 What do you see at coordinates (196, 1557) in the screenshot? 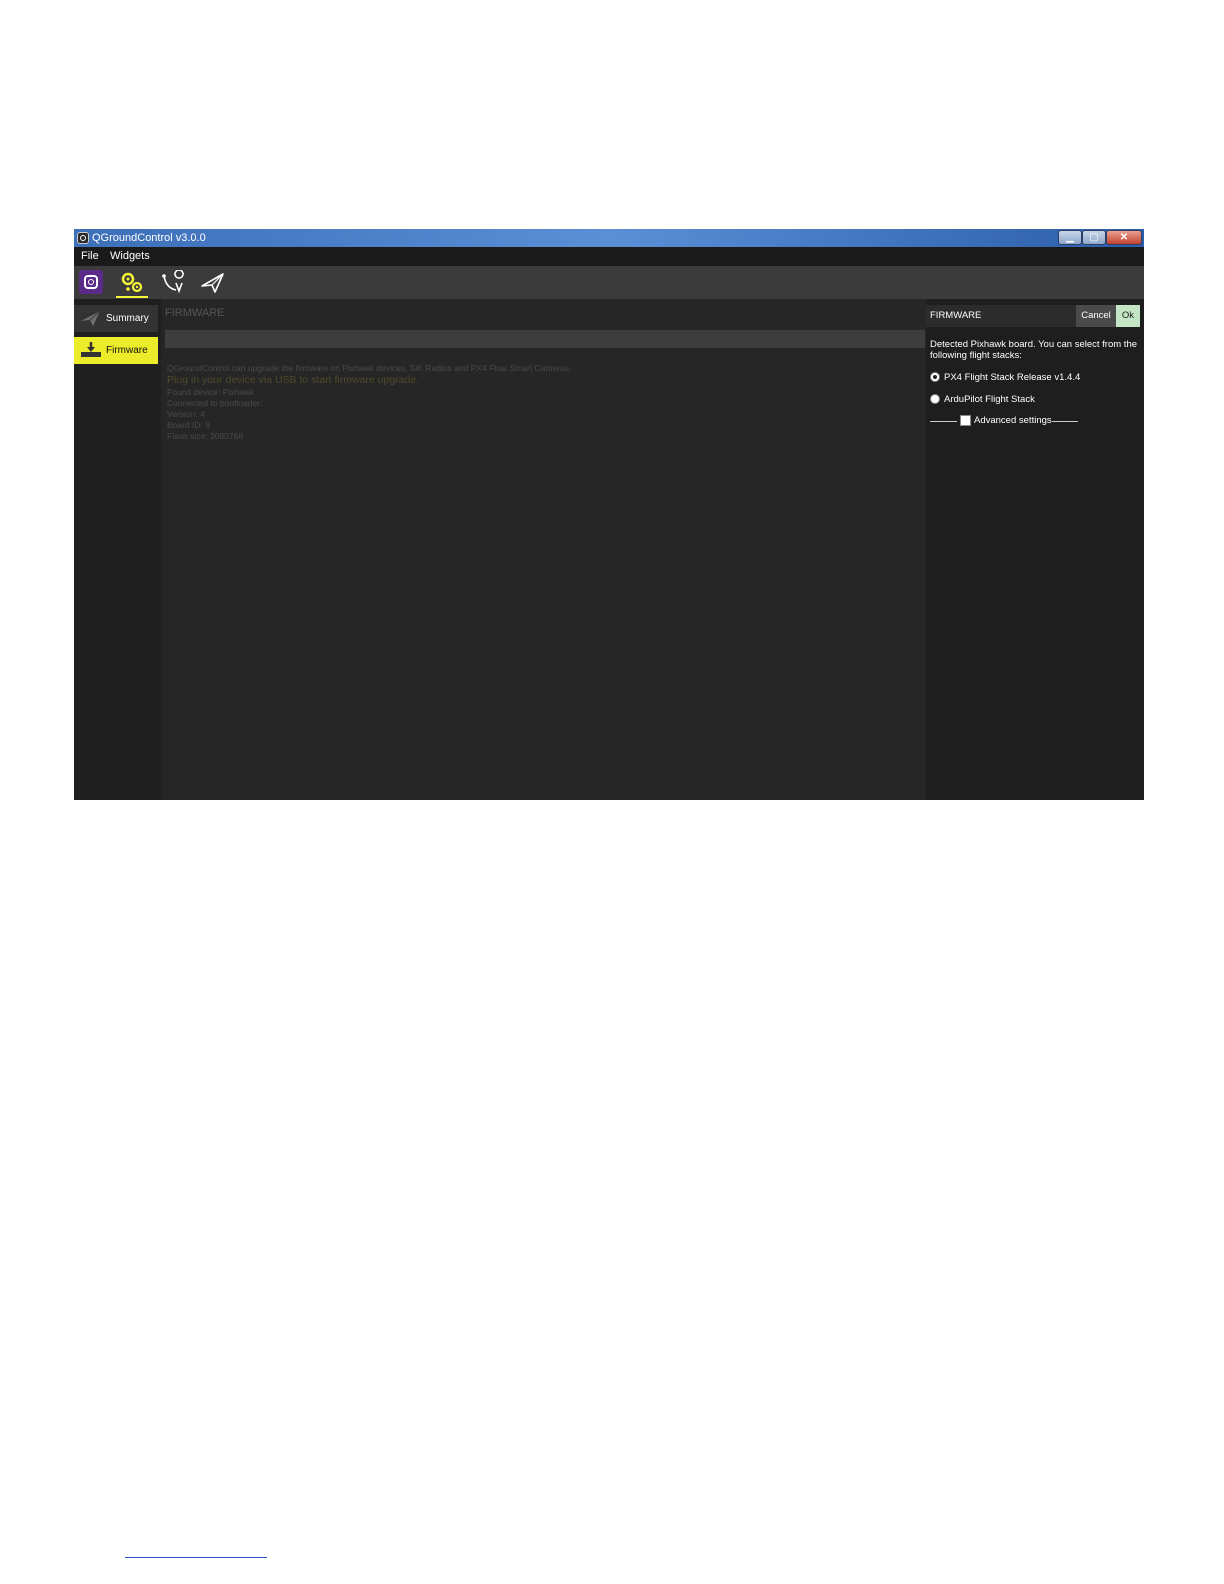
I see `link-underline` at bounding box center [196, 1557].